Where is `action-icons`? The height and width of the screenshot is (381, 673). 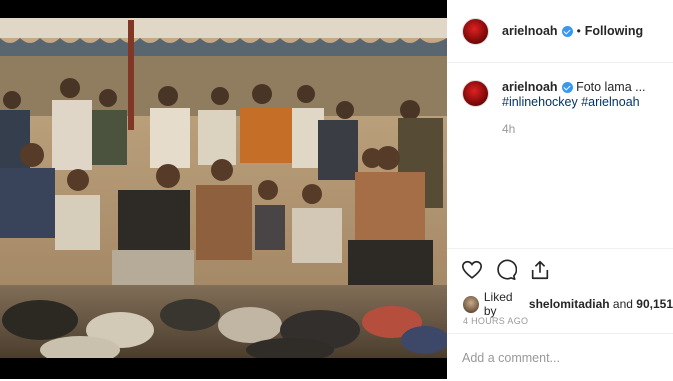
action-icons is located at coordinates (506, 270).